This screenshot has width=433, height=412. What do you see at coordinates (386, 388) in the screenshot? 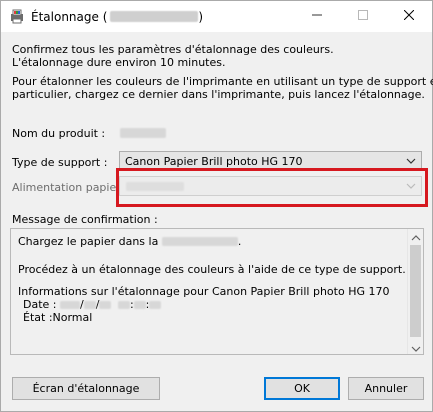
I see `cancel-button: Annuler` at bounding box center [386, 388].